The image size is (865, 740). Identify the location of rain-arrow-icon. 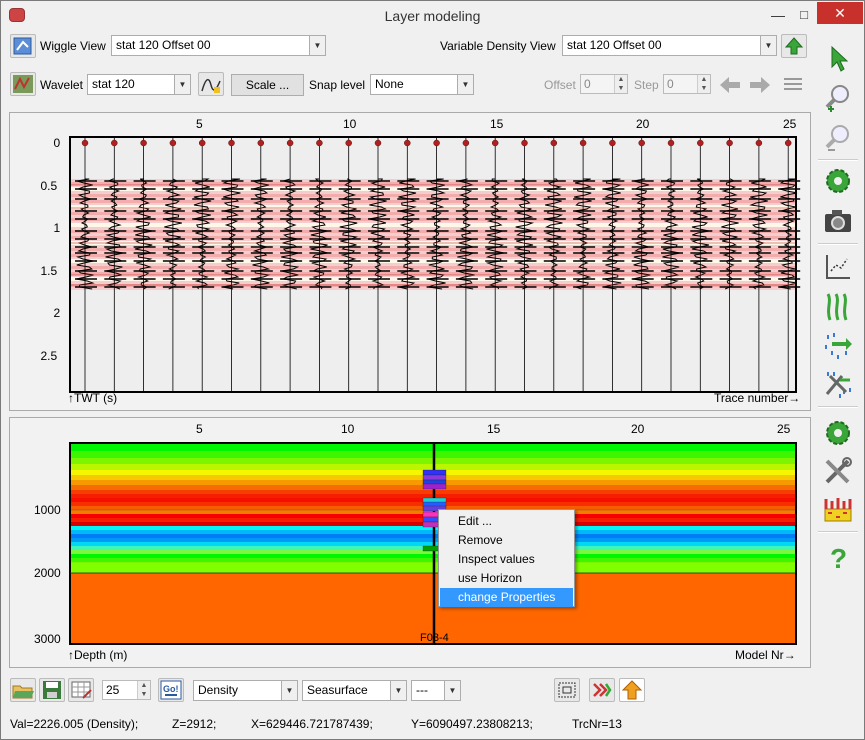
(838, 345).